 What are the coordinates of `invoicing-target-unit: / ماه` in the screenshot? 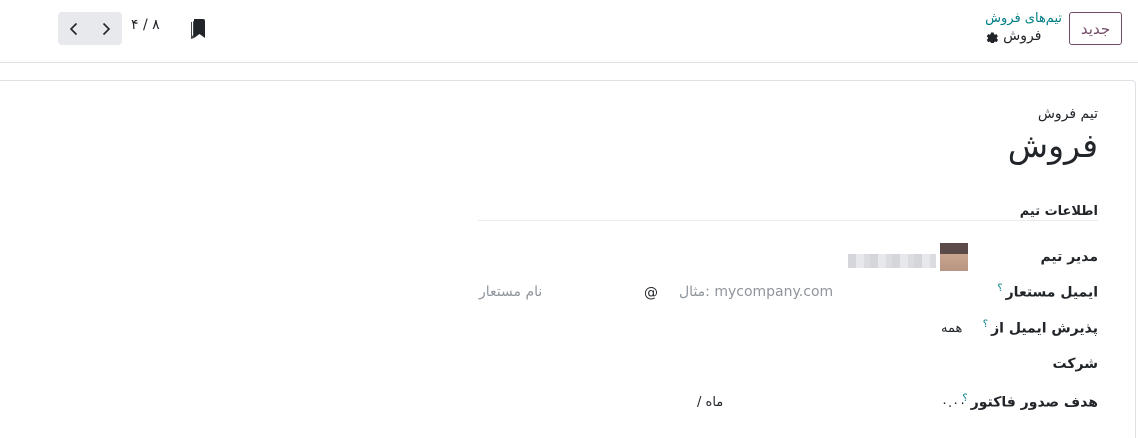 It's located at (710, 402).